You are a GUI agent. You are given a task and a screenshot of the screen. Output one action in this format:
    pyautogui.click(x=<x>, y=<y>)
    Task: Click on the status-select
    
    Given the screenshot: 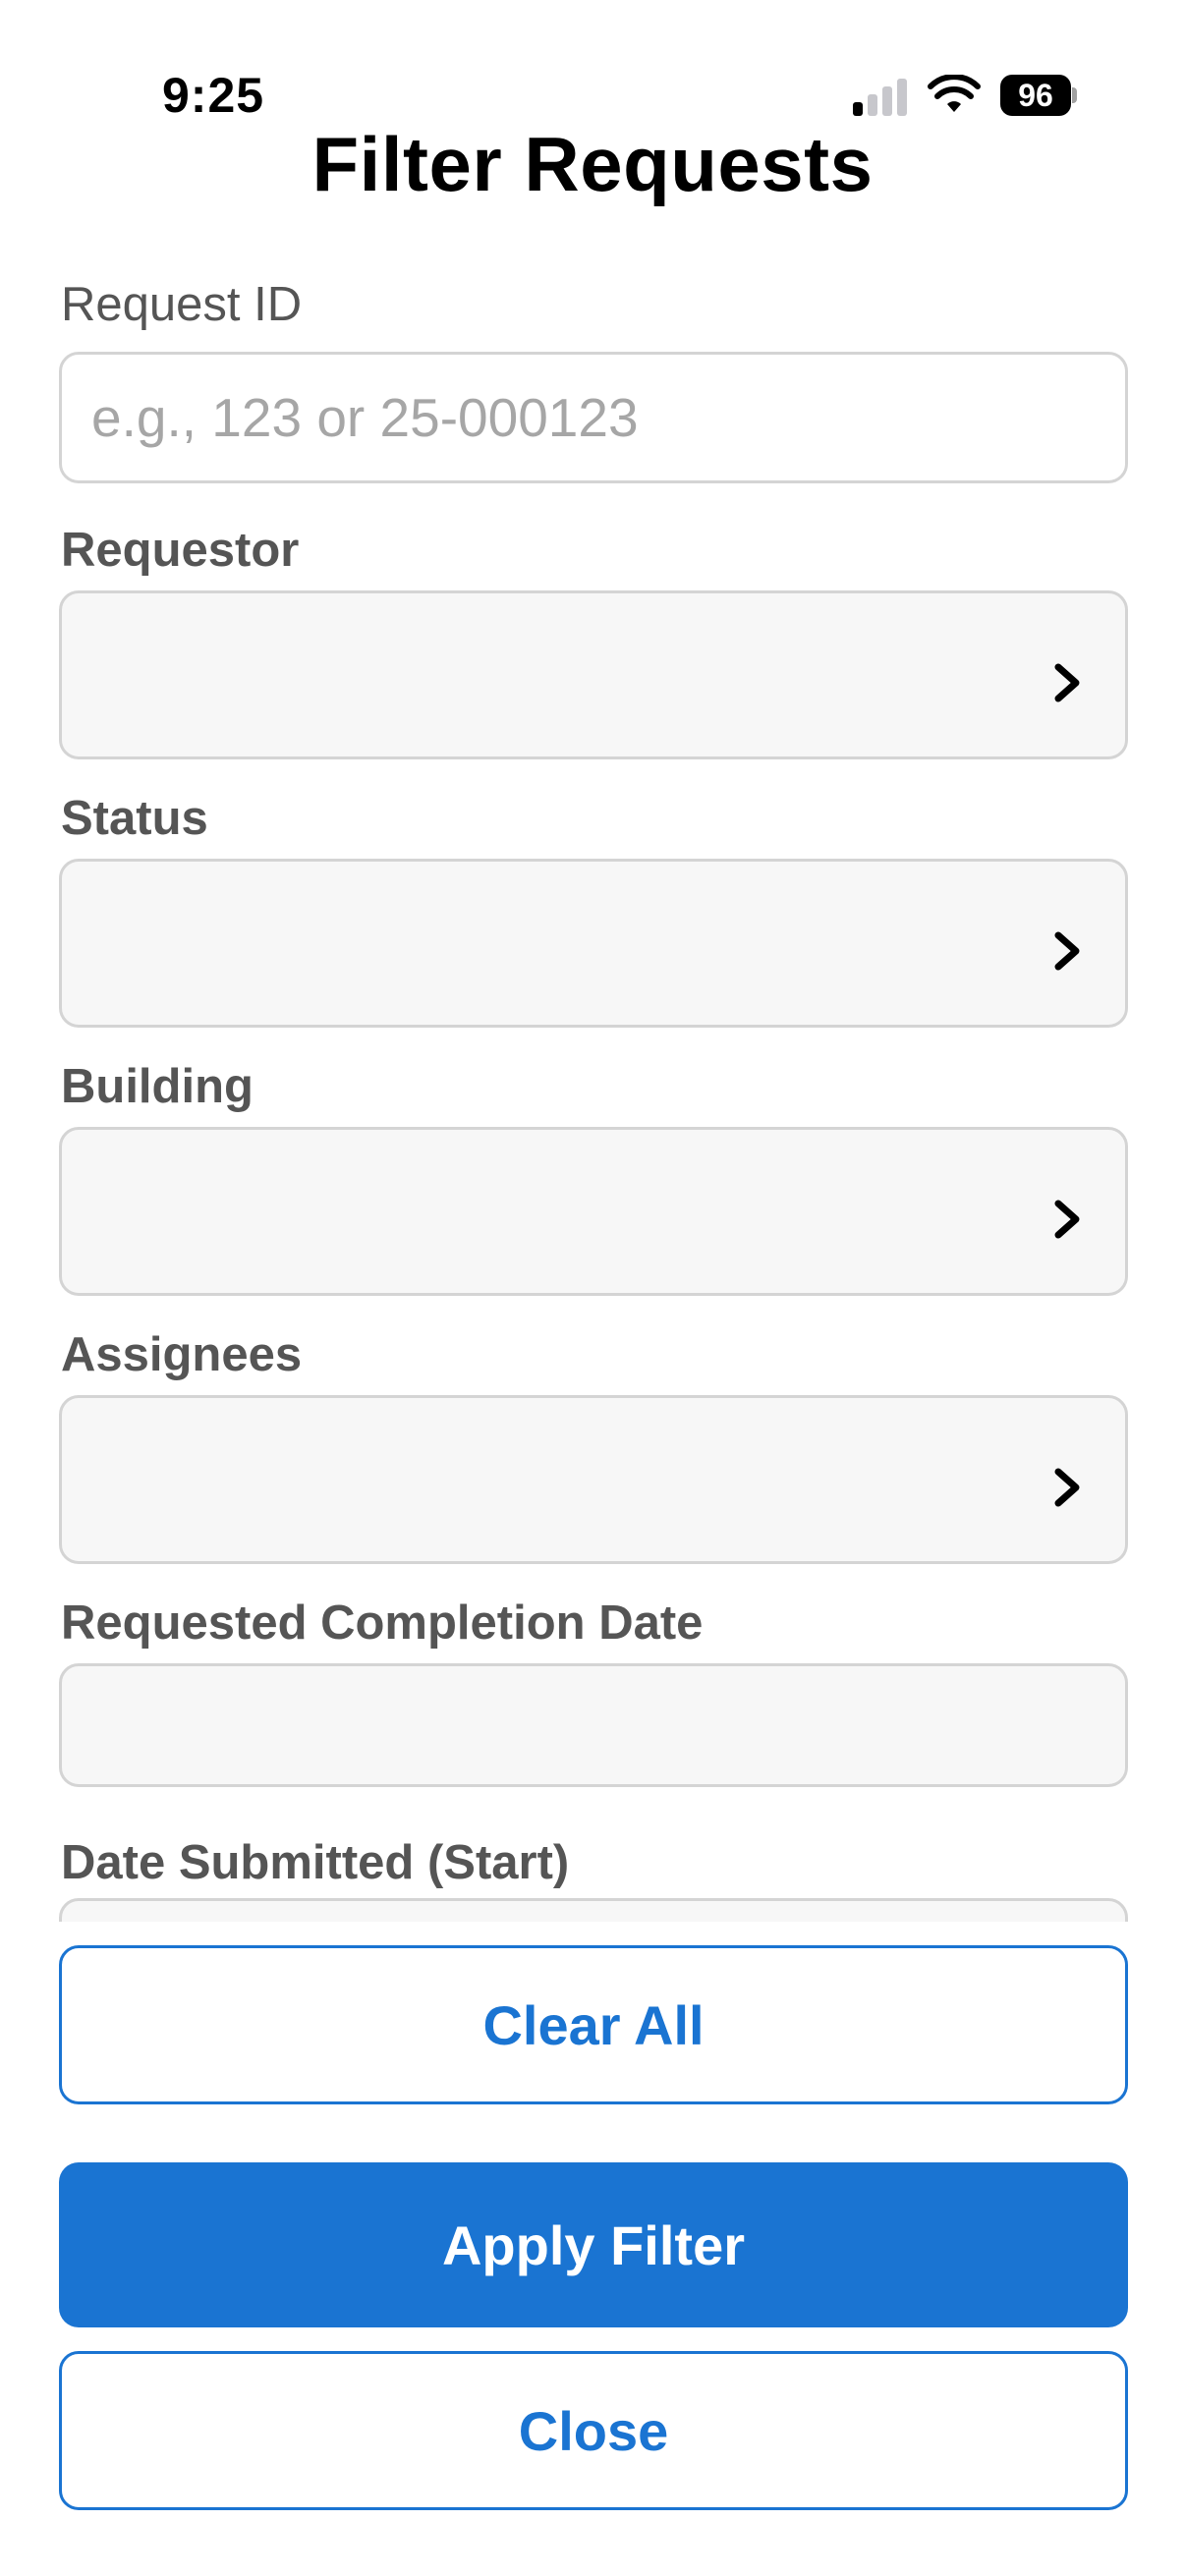 What is the action you would take?
    pyautogui.click(x=594, y=943)
    